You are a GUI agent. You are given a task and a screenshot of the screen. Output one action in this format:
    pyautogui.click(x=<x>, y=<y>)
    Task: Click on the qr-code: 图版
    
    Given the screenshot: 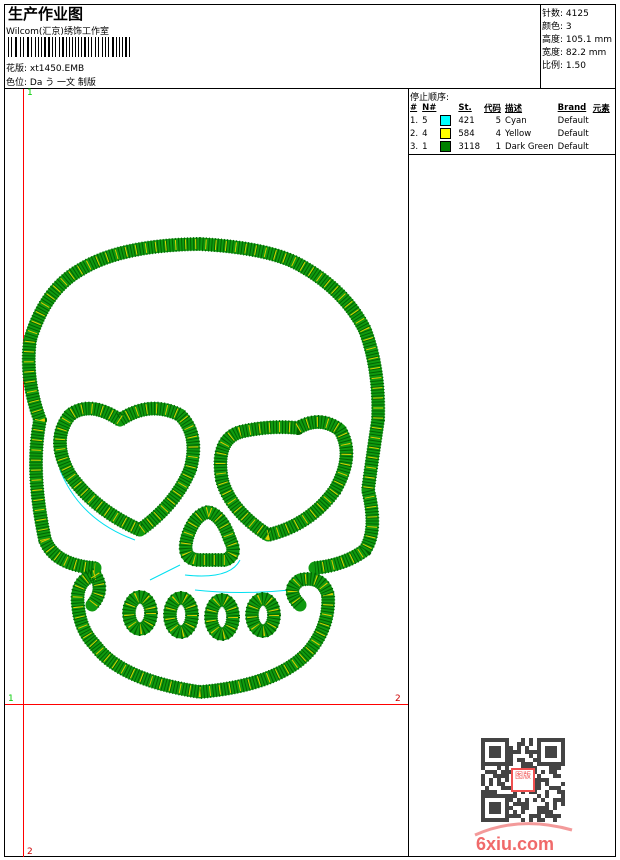 What is the action you would take?
    pyautogui.click(x=523, y=780)
    